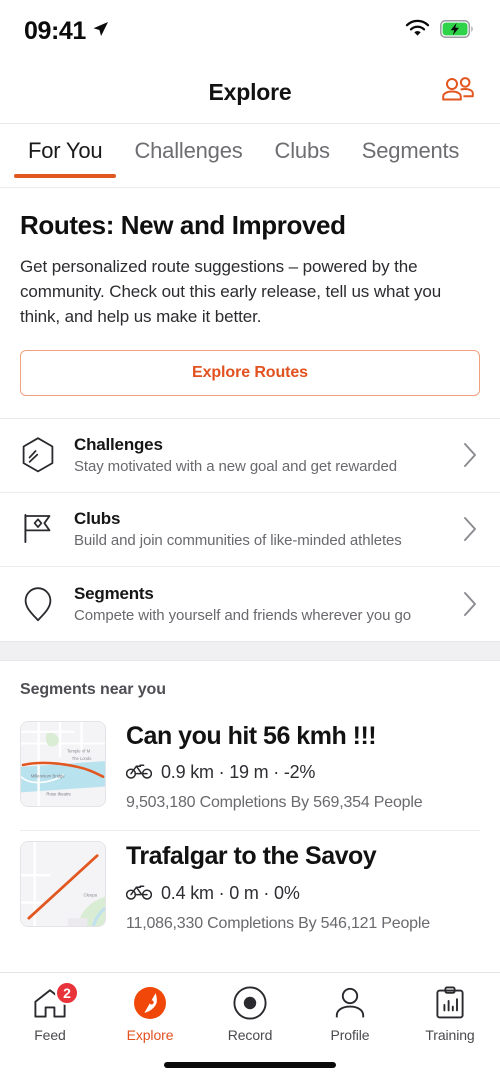 This screenshot has height=1080, width=500. I want to click on section-divider-band, so click(250, 650).